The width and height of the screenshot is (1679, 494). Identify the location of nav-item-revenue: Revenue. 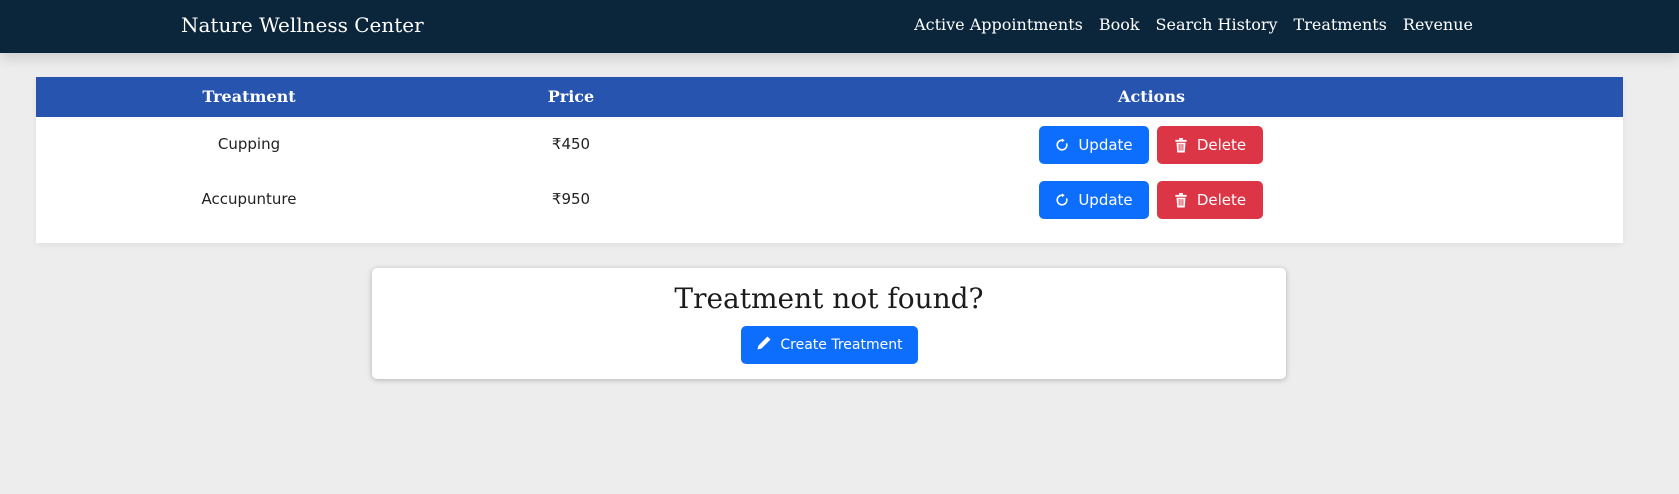
(1438, 25).